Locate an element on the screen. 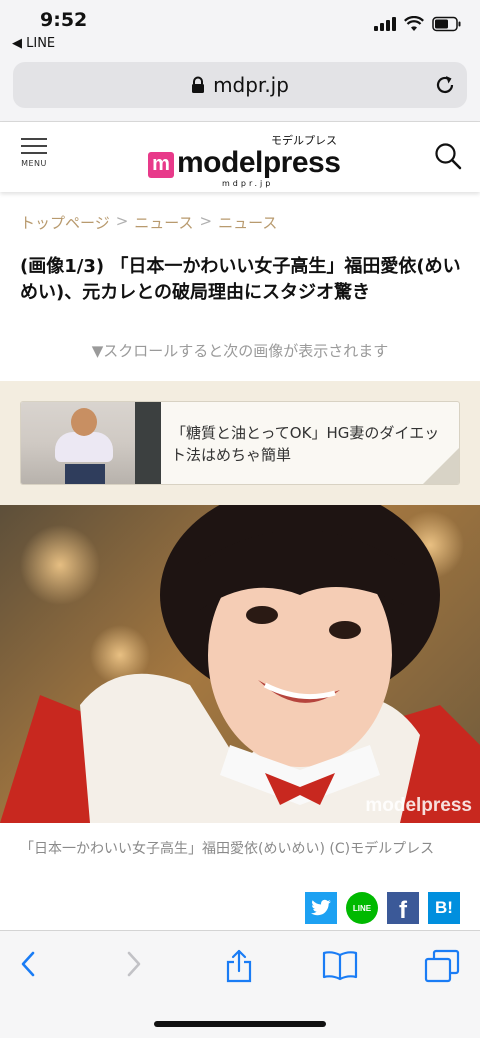 The width and height of the screenshot is (480, 1038). back-to-app-link: ◀ LINE is located at coordinates (33, 43).